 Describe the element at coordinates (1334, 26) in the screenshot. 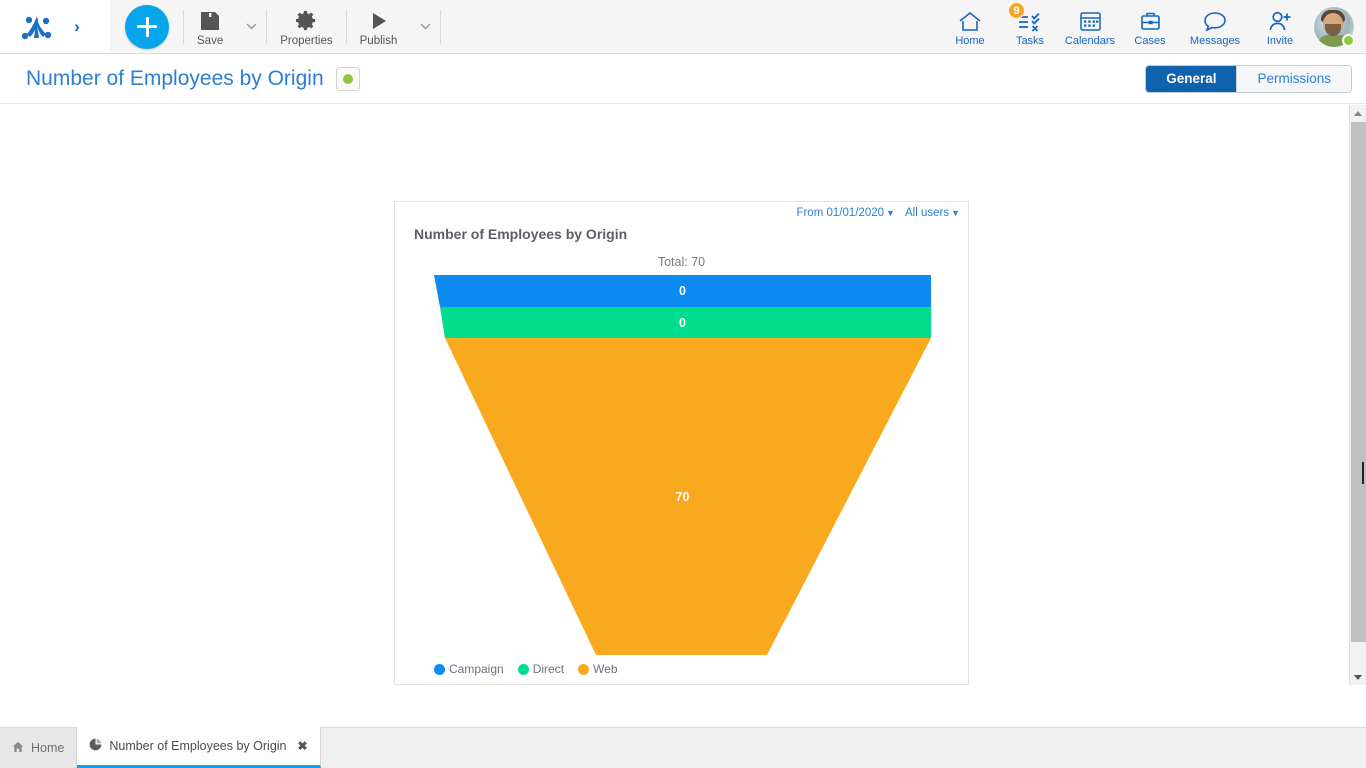

I see `avatar` at that location.